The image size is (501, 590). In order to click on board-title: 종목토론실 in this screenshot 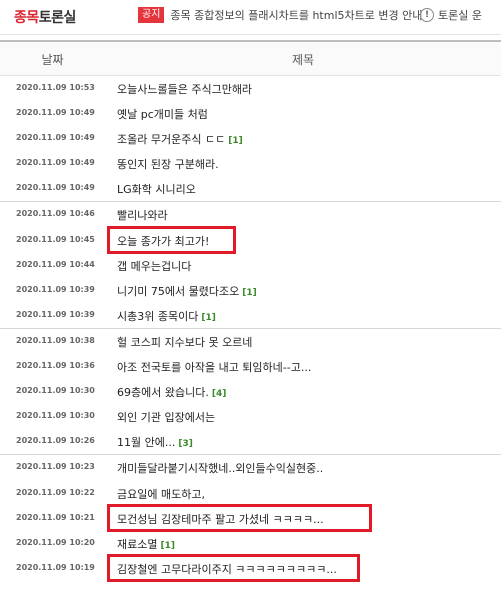, I will do `click(45, 17)`.